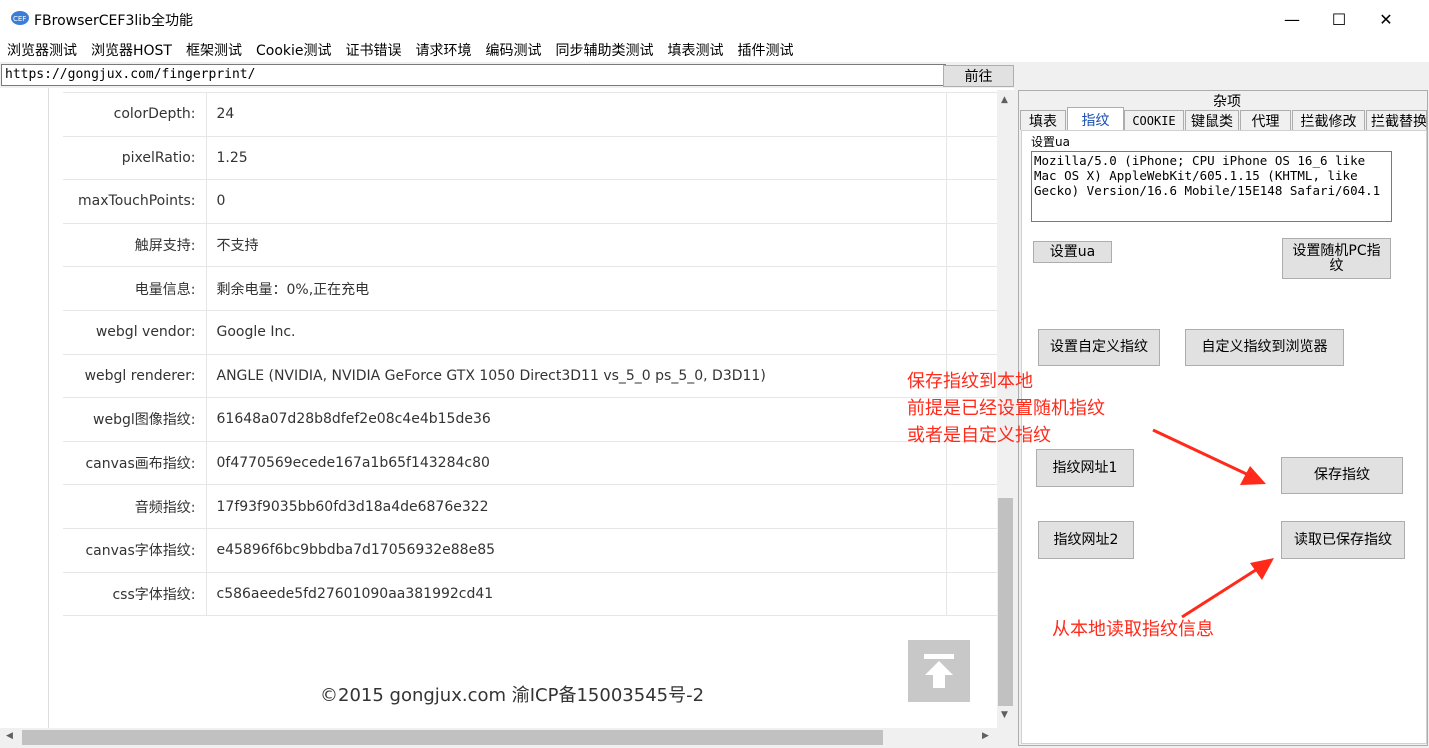 This screenshot has width=1429, height=748. Describe the element at coordinates (42, 50) in the screenshot. I see `menu-browser-test: 浏览器测试` at that location.